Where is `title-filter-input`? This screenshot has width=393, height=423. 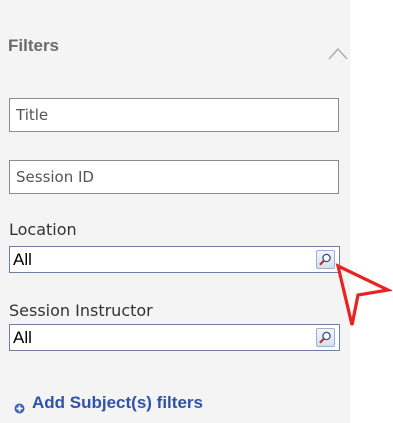
title-filter-input is located at coordinates (174, 115).